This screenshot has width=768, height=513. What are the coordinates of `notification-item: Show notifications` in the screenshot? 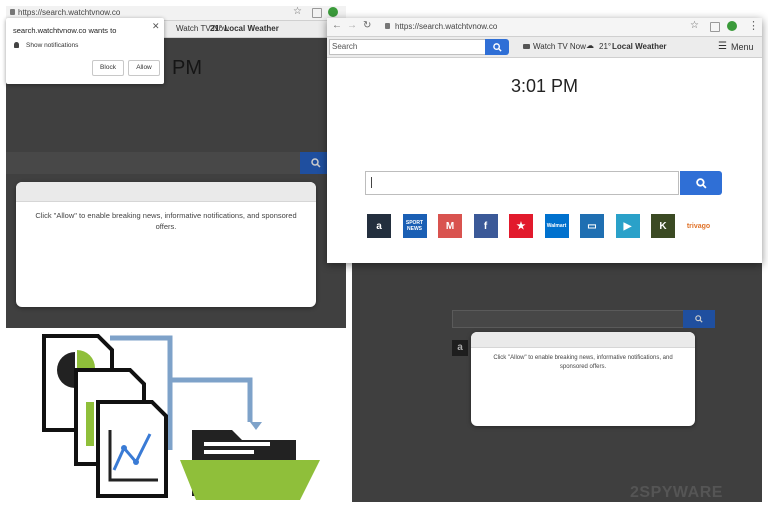 It's located at (52, 45).